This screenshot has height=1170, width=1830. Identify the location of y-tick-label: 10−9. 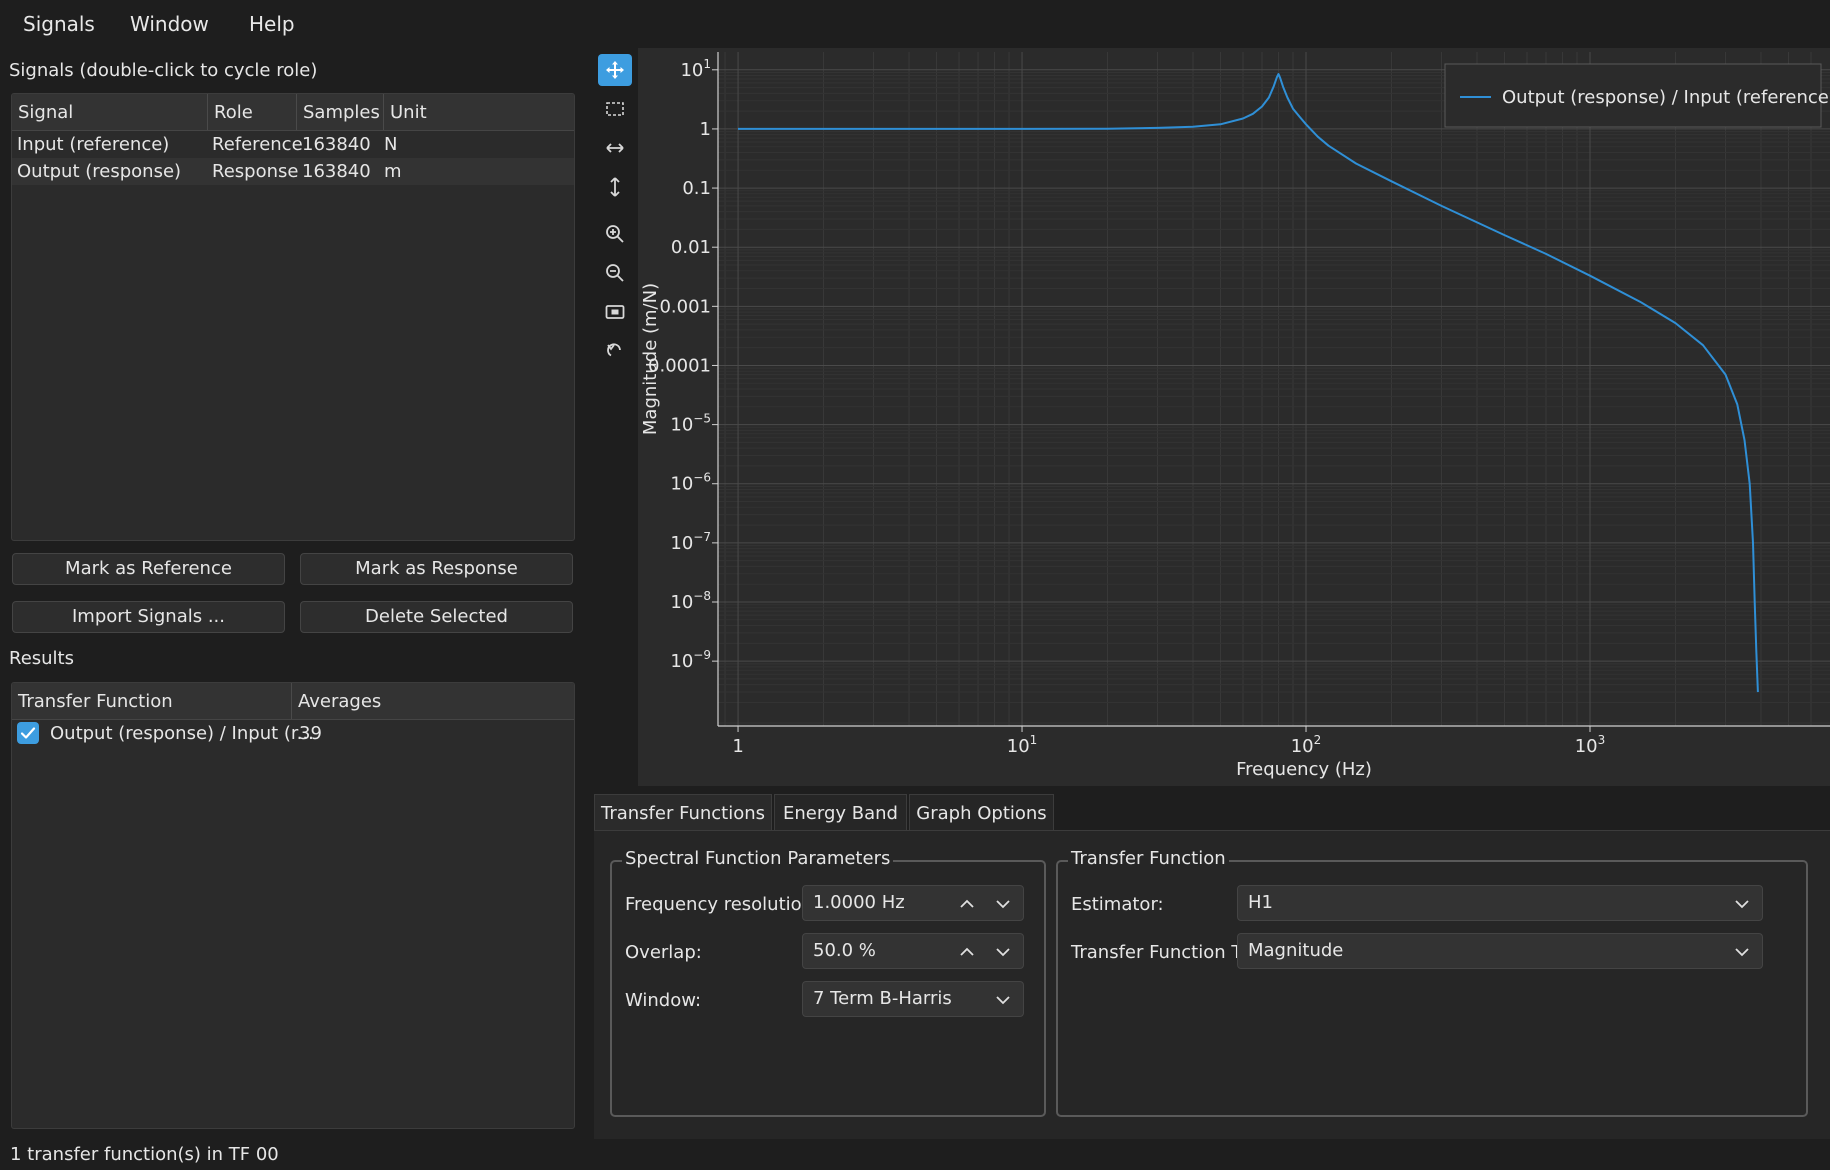
(690, 660).